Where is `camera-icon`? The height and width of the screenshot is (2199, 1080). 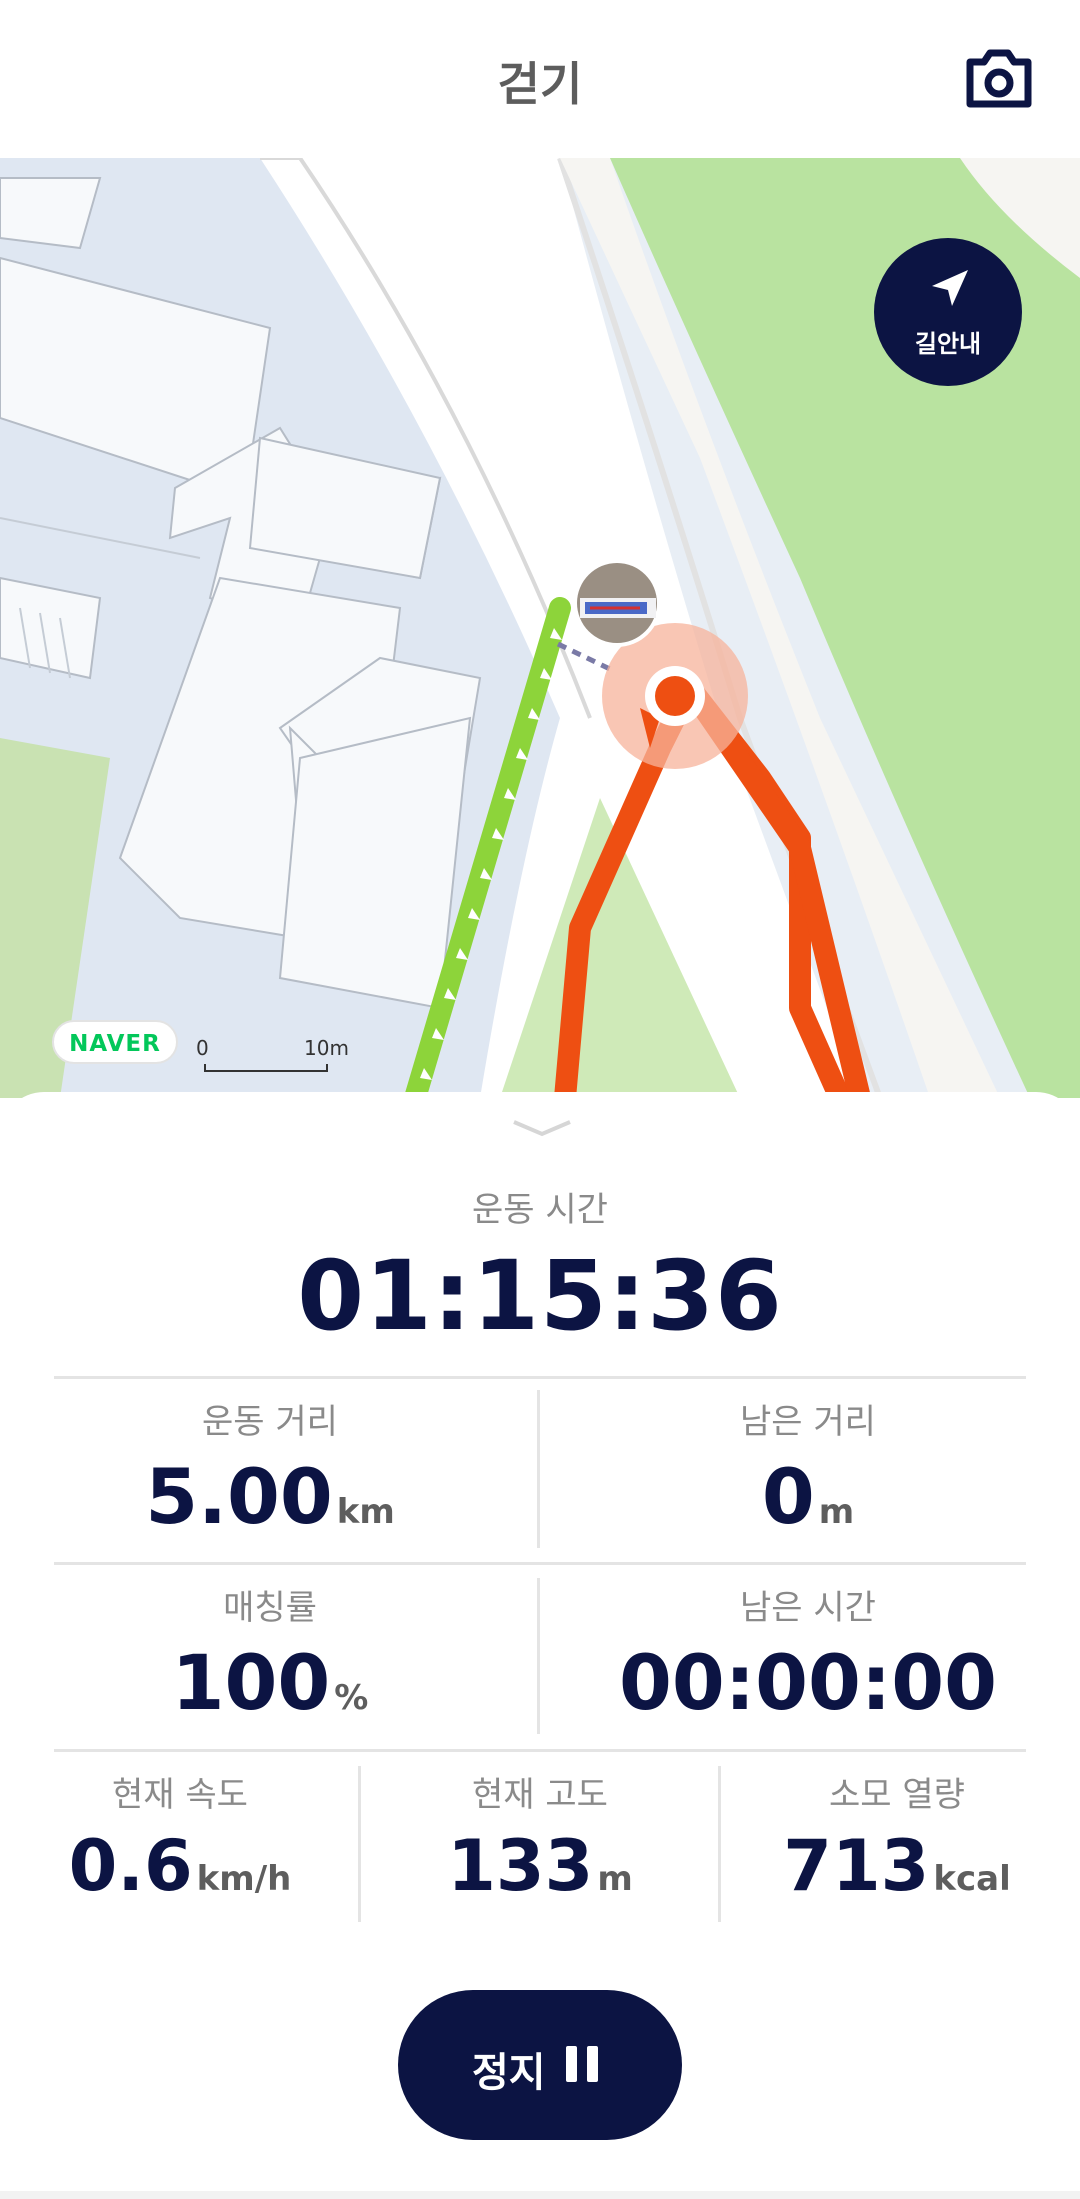
camera-icon is located at coordinates (999, 79).